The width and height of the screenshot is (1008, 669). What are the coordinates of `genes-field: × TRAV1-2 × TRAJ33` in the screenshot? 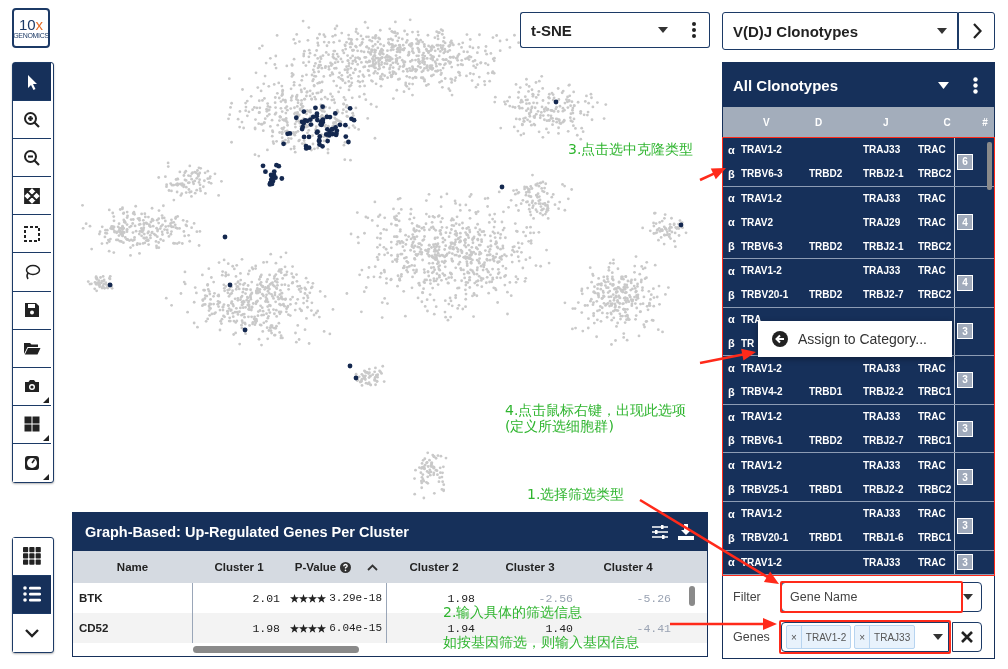 It's located at (865, 637).